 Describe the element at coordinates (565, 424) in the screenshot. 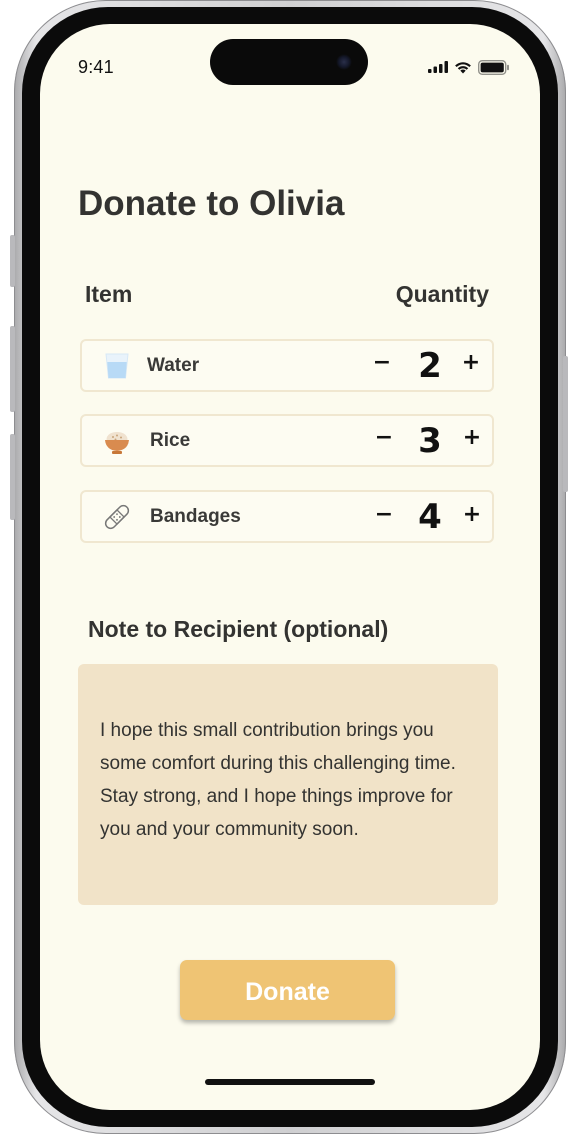

I see `power-button` at that location.